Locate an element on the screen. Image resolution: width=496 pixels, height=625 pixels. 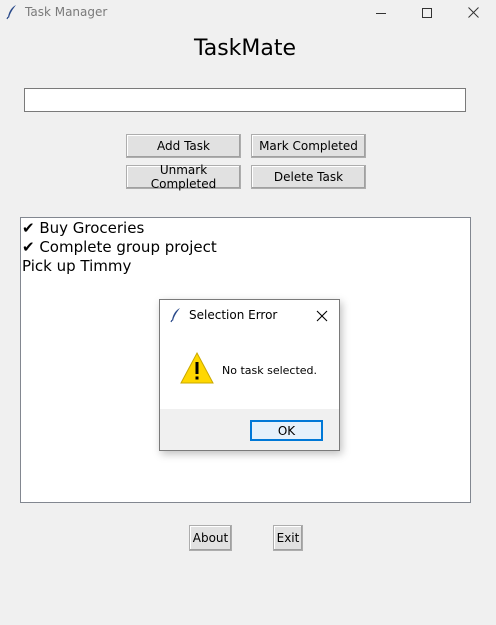
dialog-title-bar: Selection Error is located at coordinates (249, 315).